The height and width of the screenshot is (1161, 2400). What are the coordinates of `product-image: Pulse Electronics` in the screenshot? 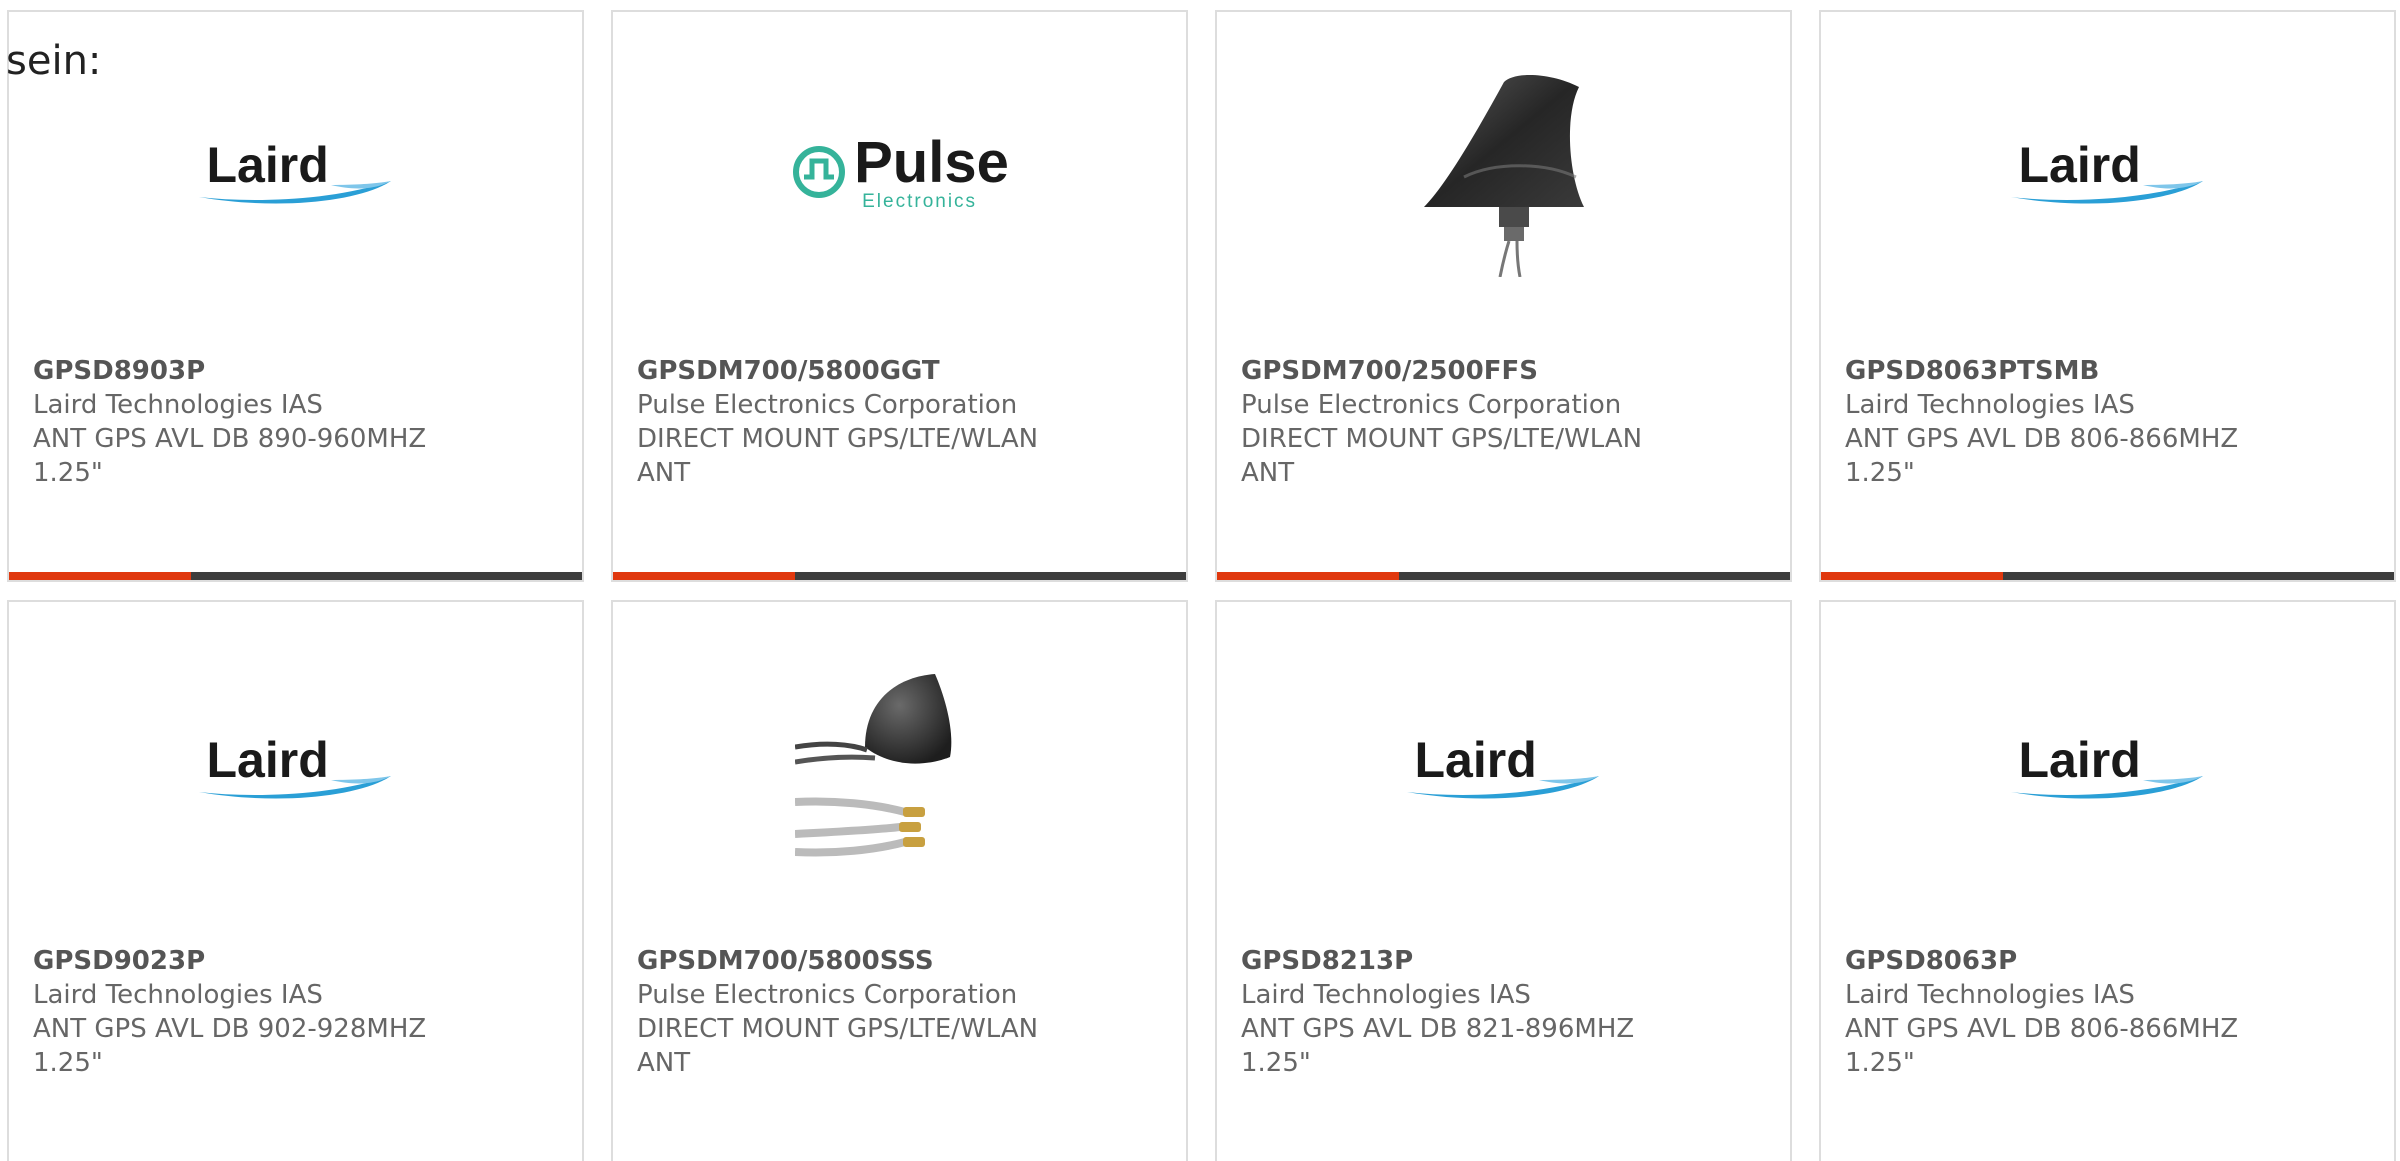 It's located at (899, 172).